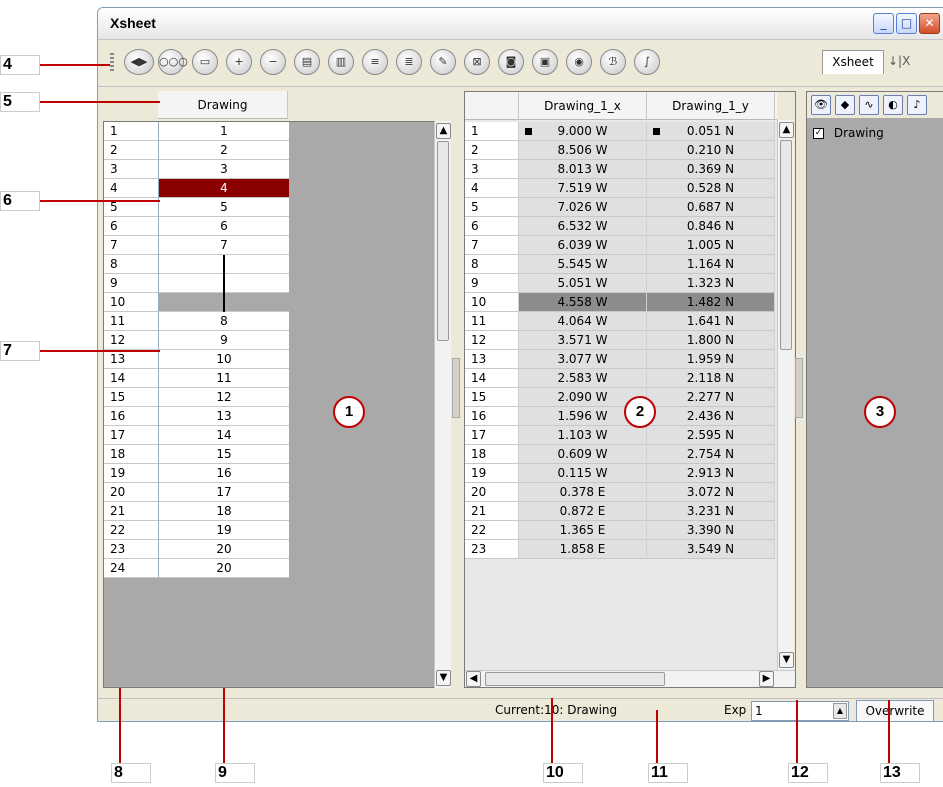 The image size is (943, 787). Describe the element at coordinates (840, 711) in the screenshot. I see `spinner-icon: ▲` at that location.